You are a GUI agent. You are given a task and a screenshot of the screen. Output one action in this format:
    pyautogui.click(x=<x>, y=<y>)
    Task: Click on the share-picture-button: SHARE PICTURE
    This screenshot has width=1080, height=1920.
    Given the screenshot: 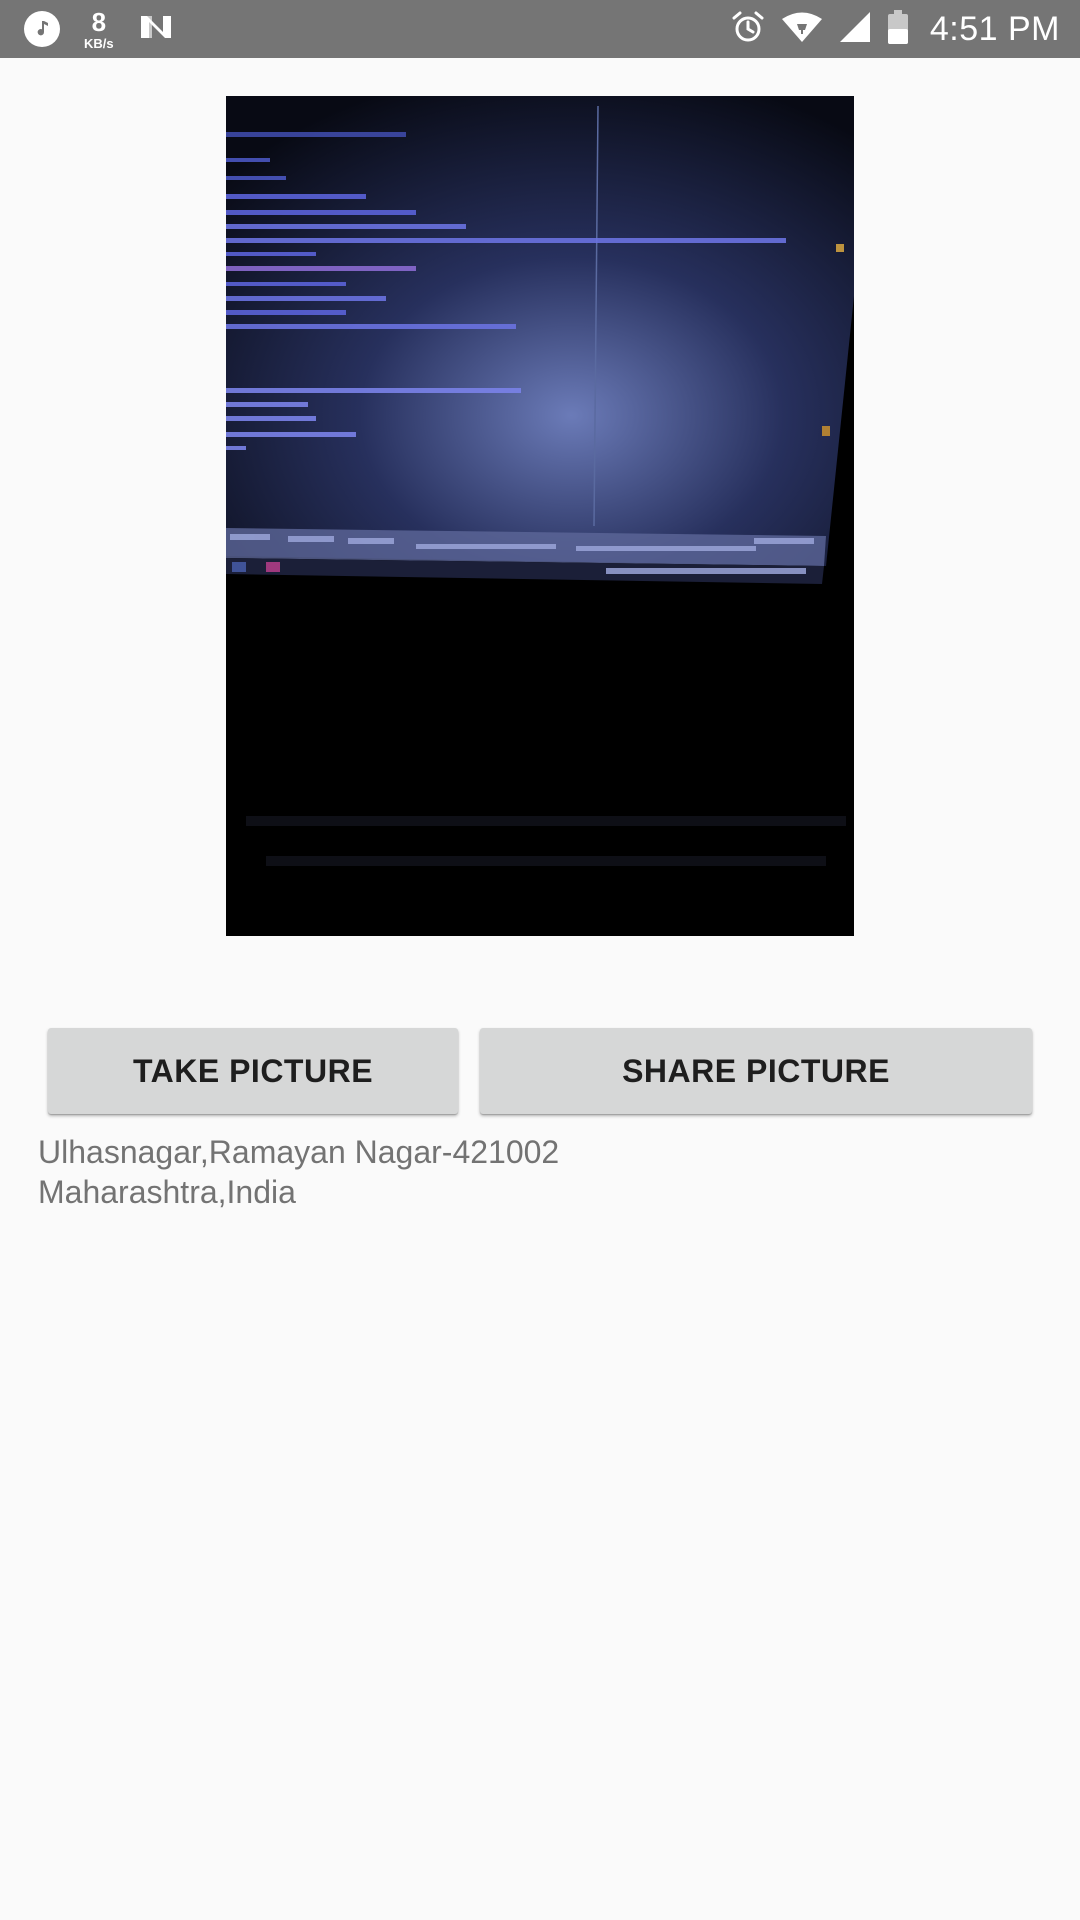 What is the action you would take?
    pyautogui.click(x=756, y=1071)
    